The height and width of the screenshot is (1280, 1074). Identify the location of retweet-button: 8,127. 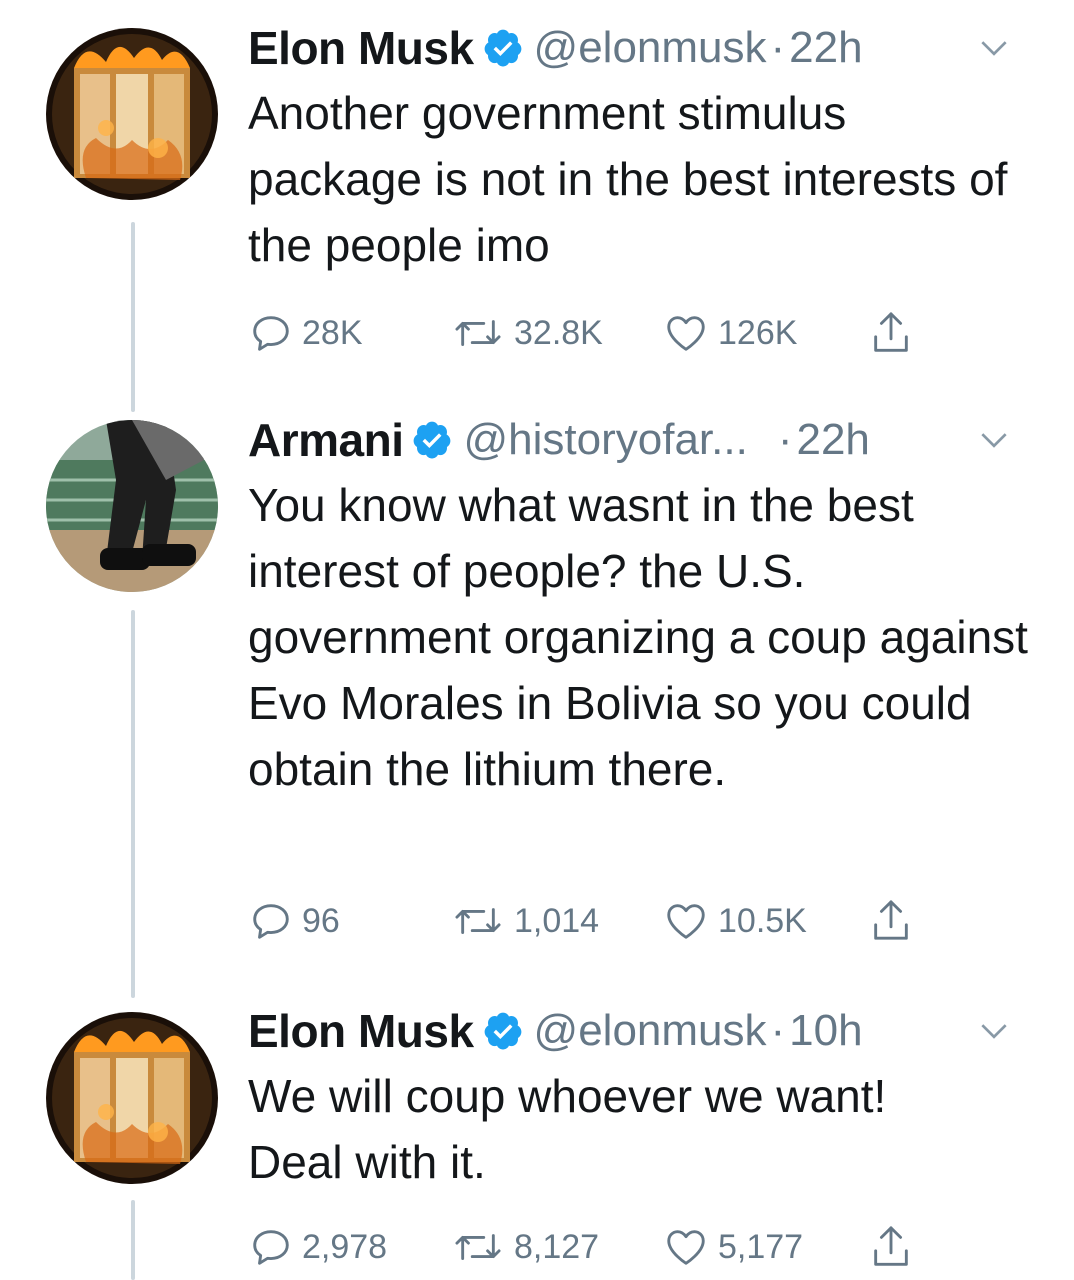
(524, 1247).